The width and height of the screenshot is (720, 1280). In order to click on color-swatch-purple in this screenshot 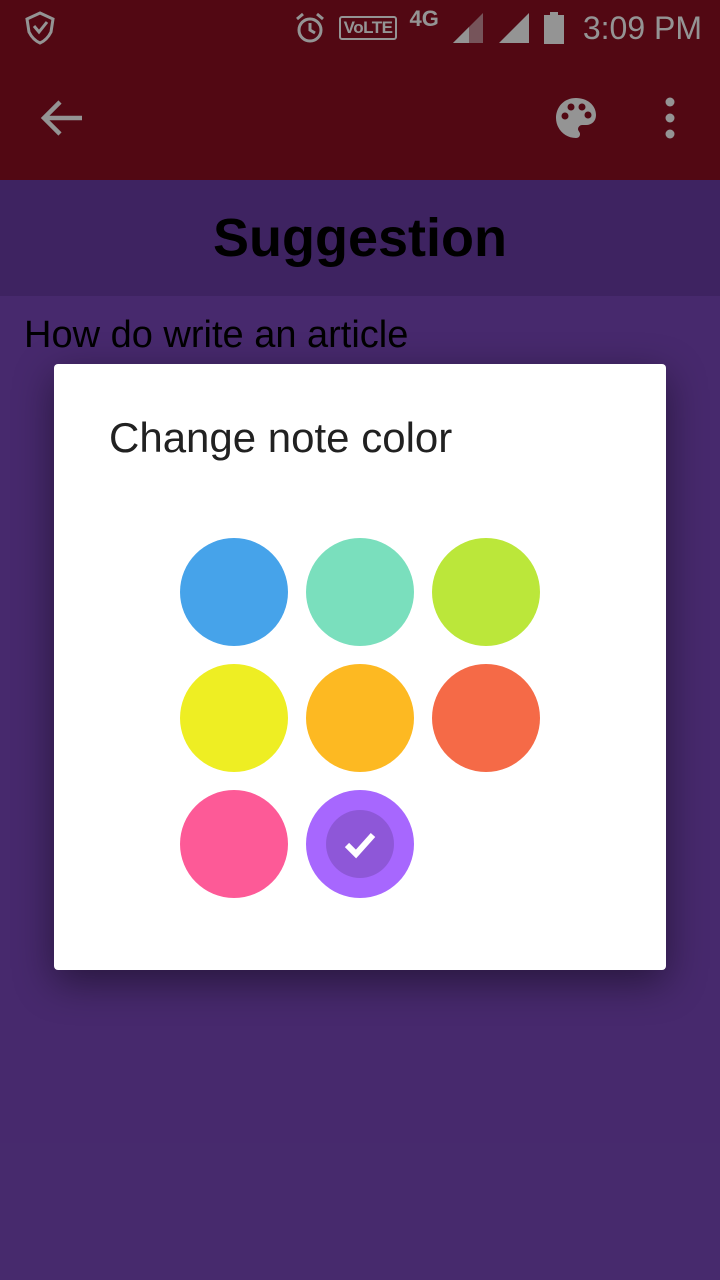, I will do `click(360, 844)`.